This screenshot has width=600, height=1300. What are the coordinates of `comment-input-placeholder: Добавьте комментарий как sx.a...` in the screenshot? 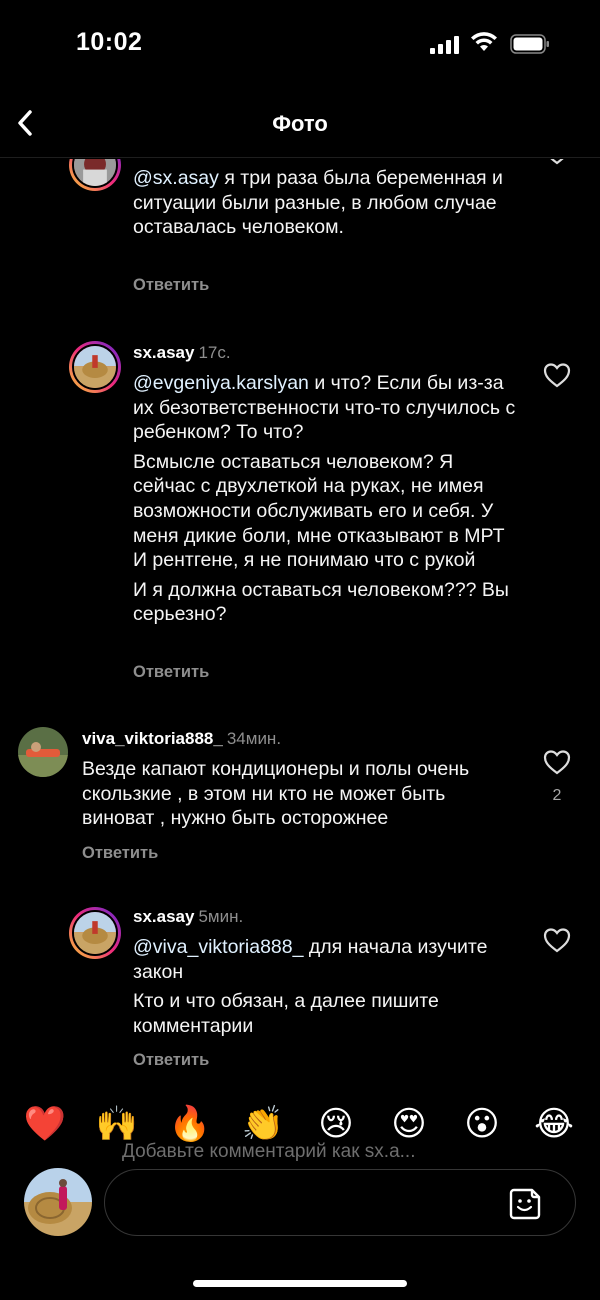 It's located at (269, 1151).